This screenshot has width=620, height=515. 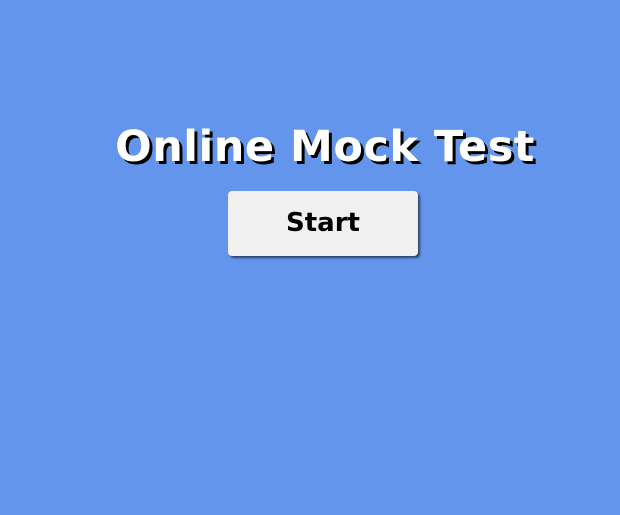 I want to click on start-button: Start, so click(x=323, y=223).